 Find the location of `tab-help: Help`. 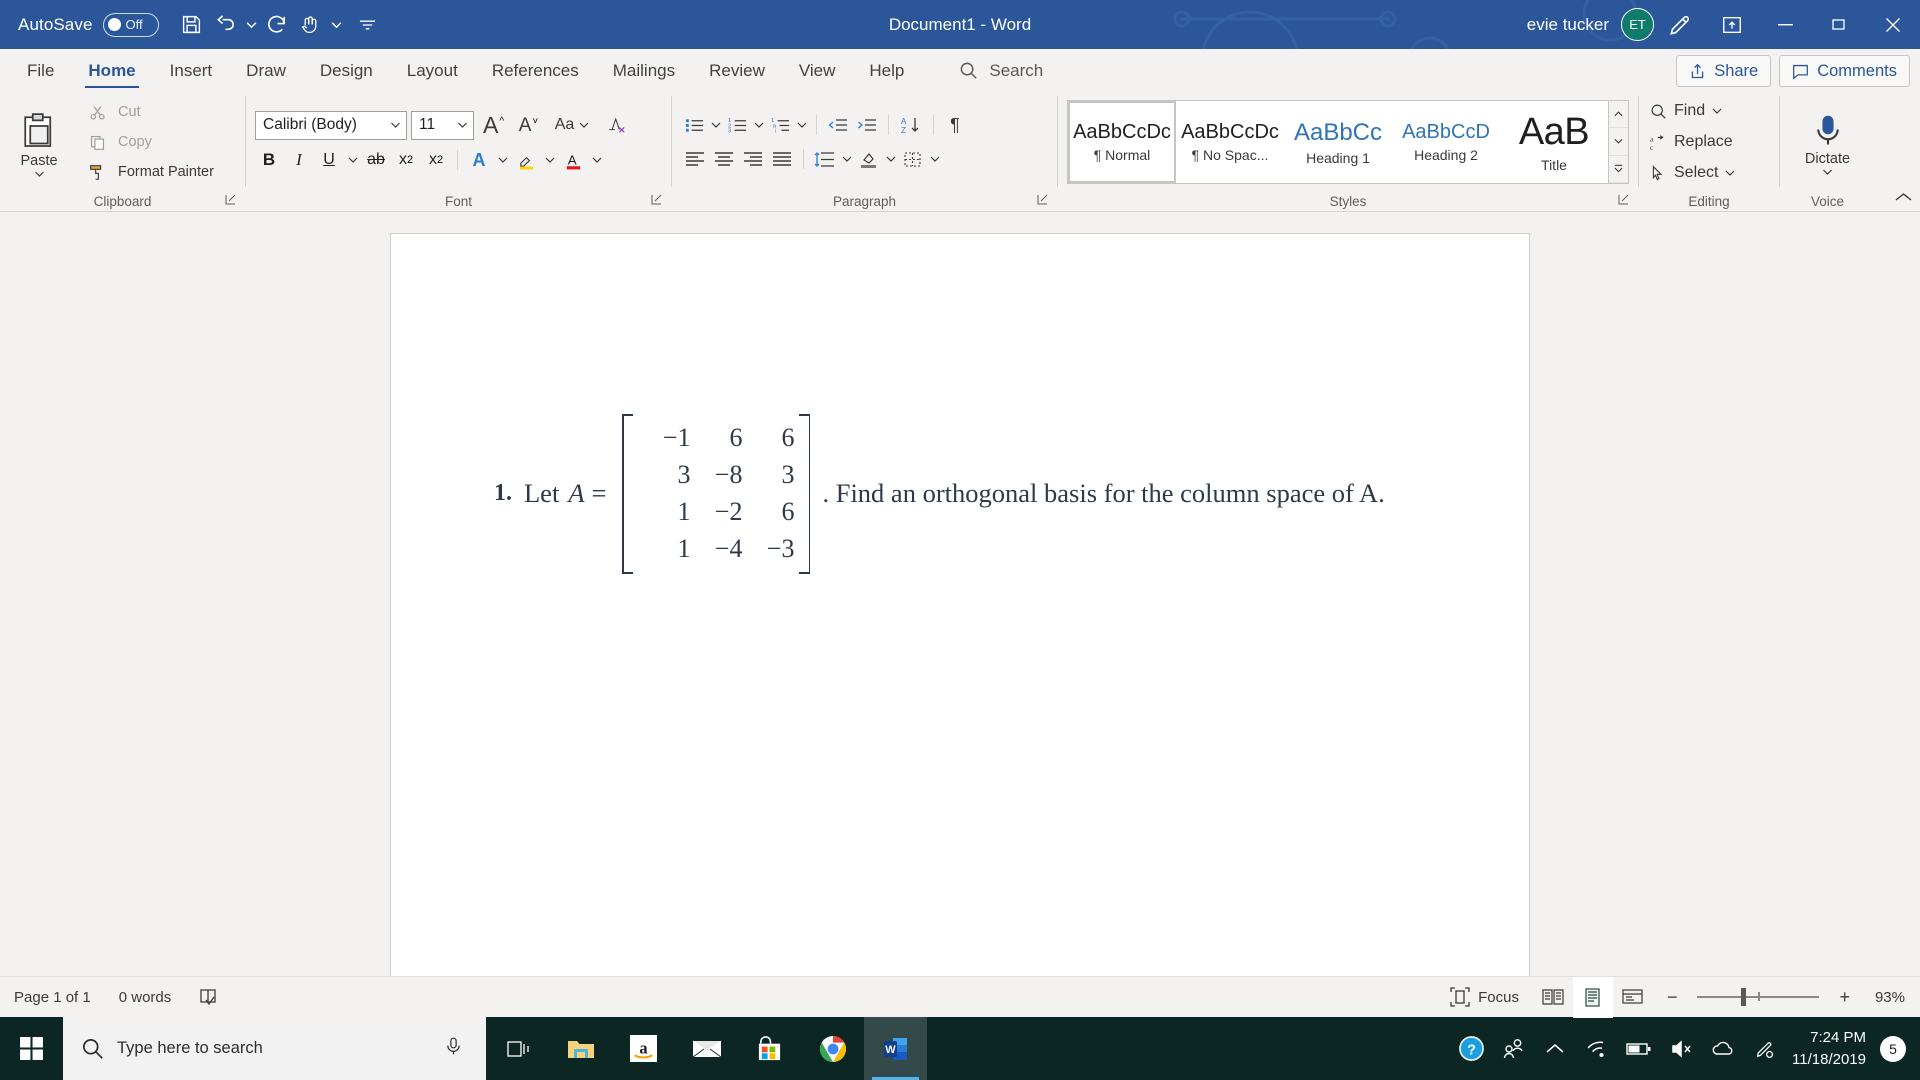

tab-help: Help is located at coordinates (886, 70).